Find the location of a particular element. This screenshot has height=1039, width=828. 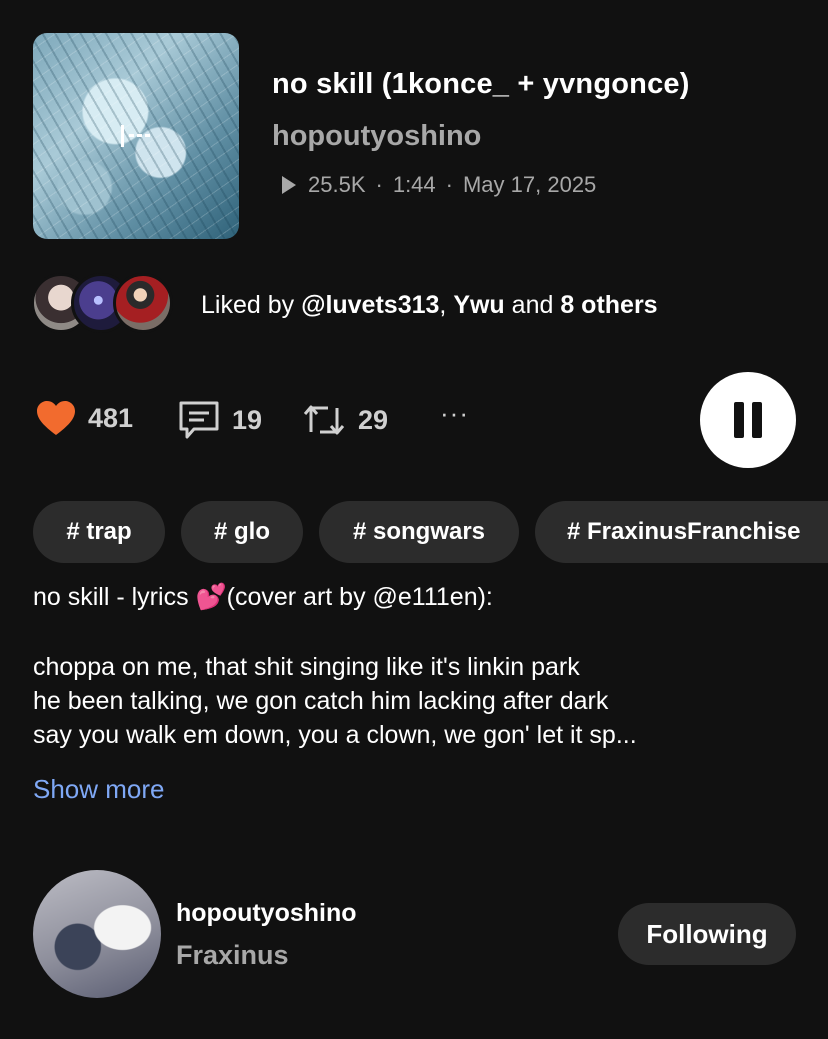

tag-chip: # glo is located at coordinates (242, 532).